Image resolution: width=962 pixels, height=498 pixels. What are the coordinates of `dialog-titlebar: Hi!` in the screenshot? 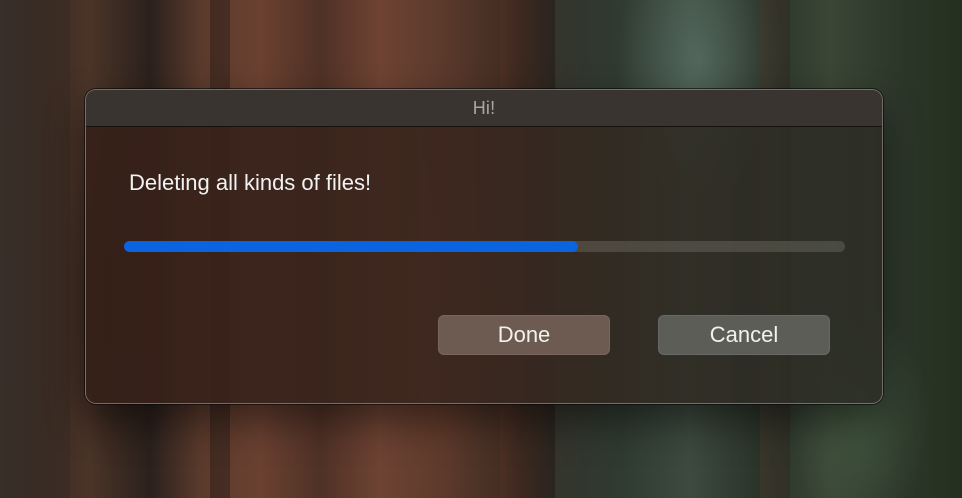 It's located at (484, 108).